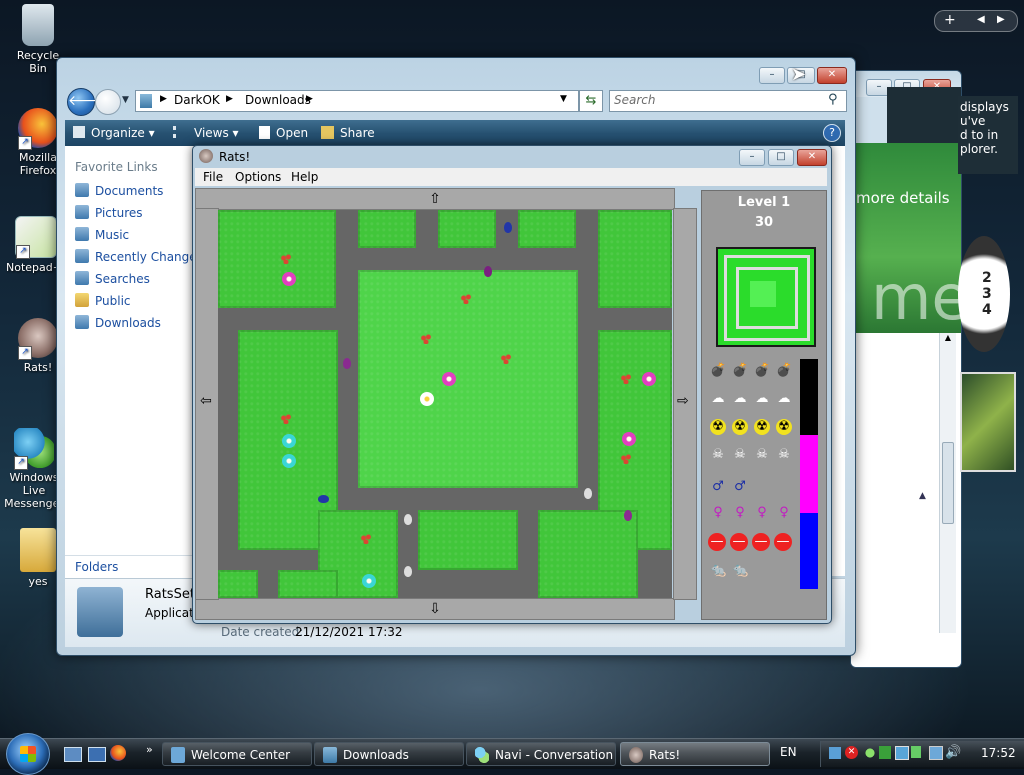 The height and width of the screenshot is (775, 1024). What do you see at coordinates (139, 257) in the screenshot?
I see `nav-link-recently-changed: Recently Changed` at bounding box center [139, 257].